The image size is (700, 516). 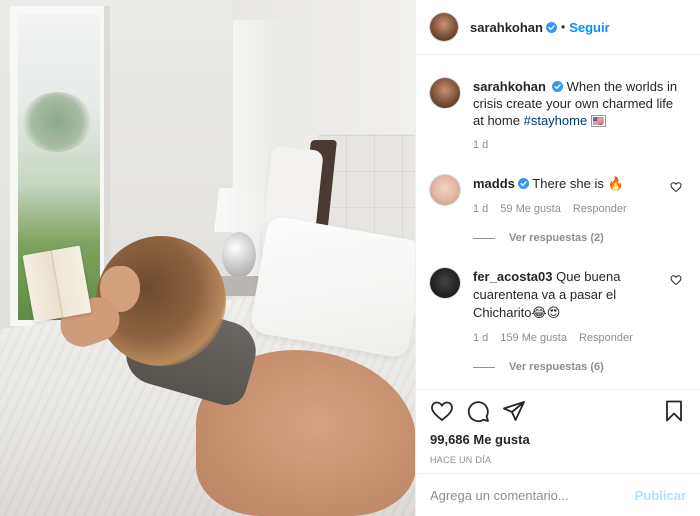 I want to click on comment-body: There she is 🔥, so click(x=578, y=183).